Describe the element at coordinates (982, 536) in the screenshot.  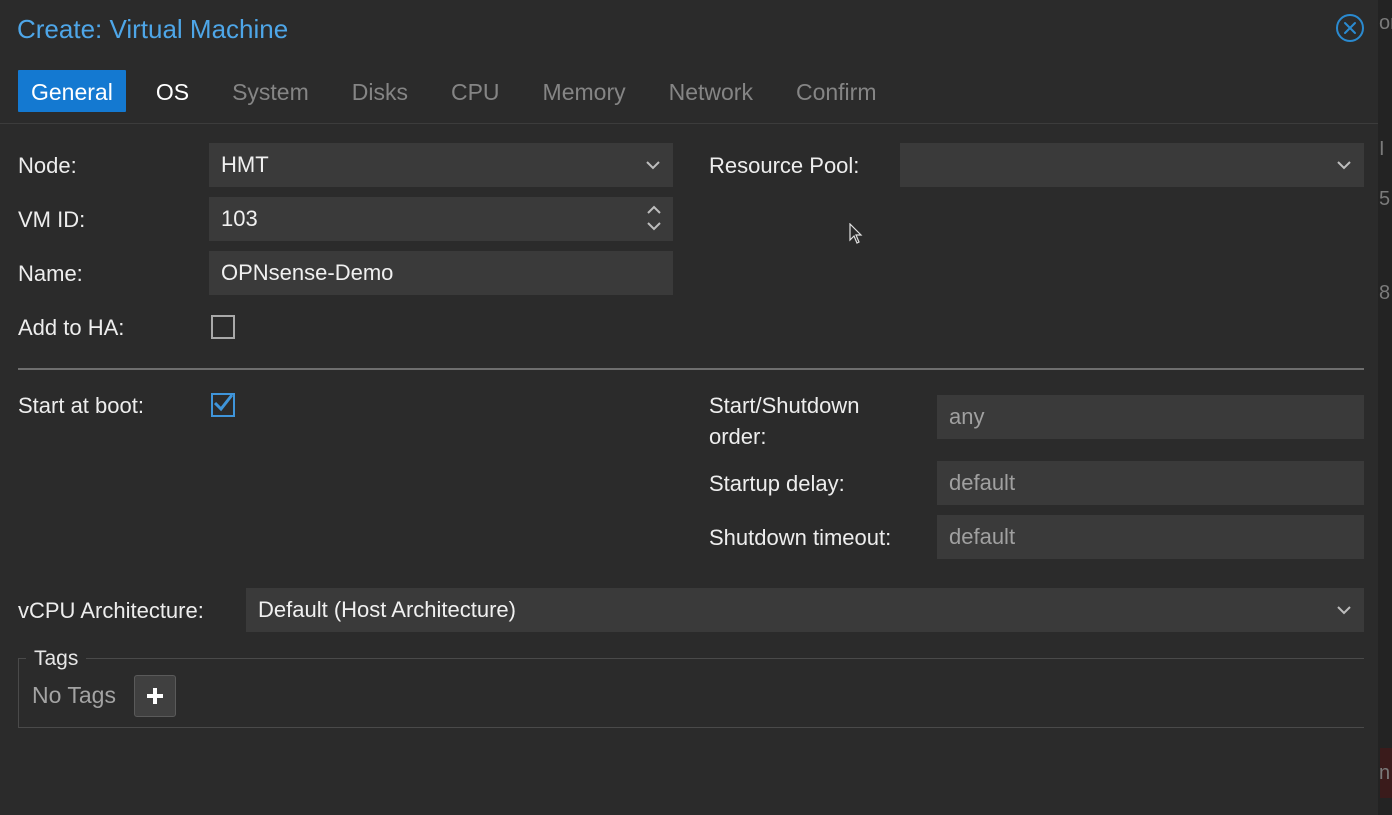
I see `timeout-placeholder: default` at that location.